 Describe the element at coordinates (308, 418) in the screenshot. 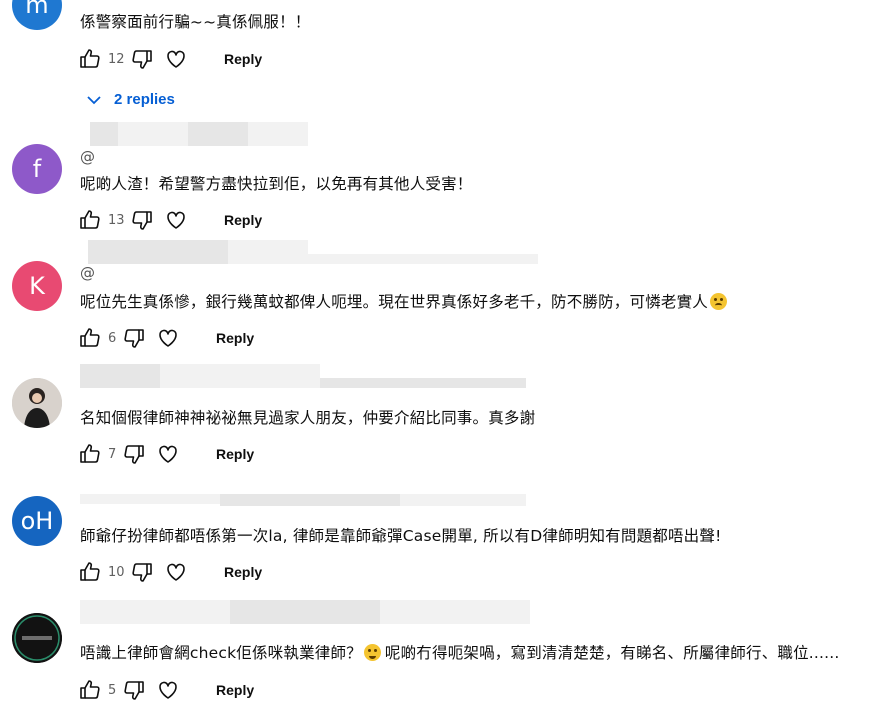

I see `comment-text: 名知個假律師神神祕祕無見過家人朋友，仲要介紹比同事。真多謝` at that location.